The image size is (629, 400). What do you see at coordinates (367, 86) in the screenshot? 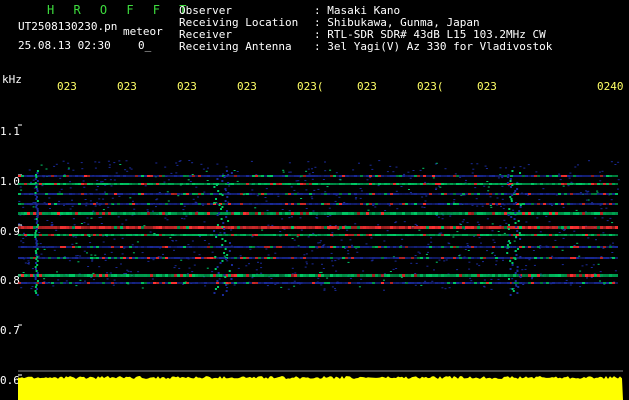
I see `x-tick: 023` at bounding box center [367, 86].